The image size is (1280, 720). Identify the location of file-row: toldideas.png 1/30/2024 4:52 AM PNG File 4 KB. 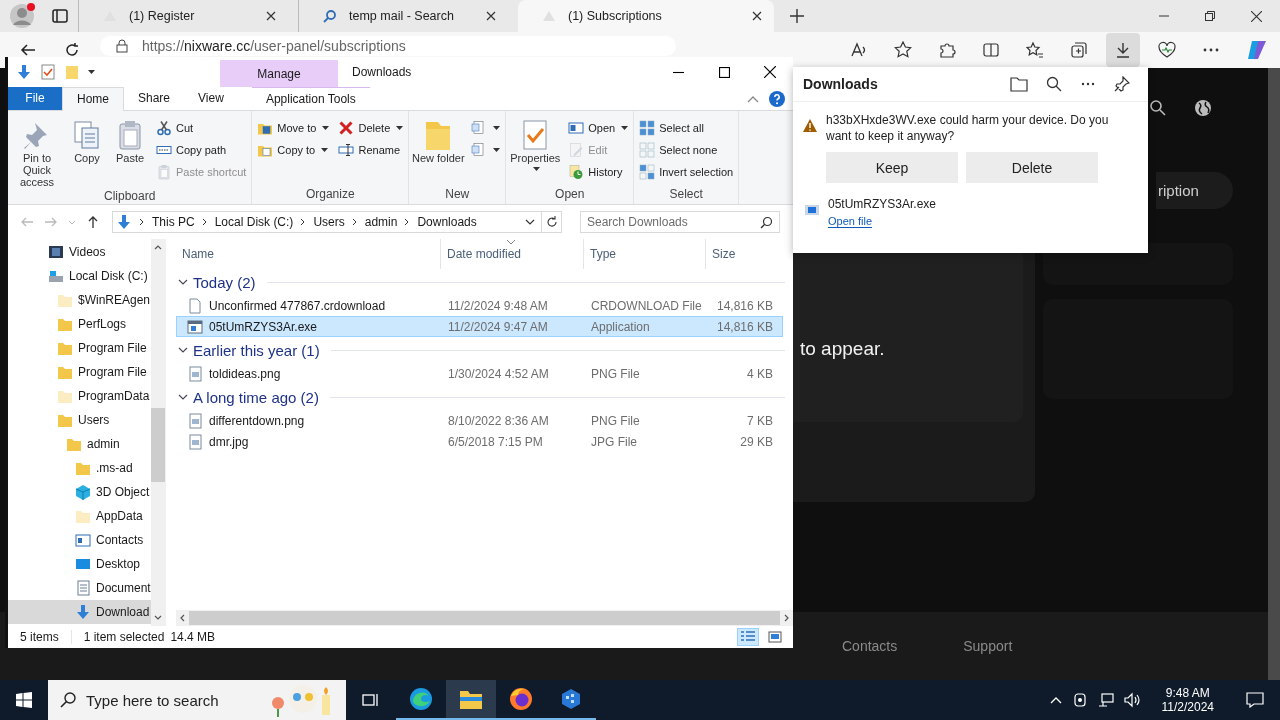
(479, 373).